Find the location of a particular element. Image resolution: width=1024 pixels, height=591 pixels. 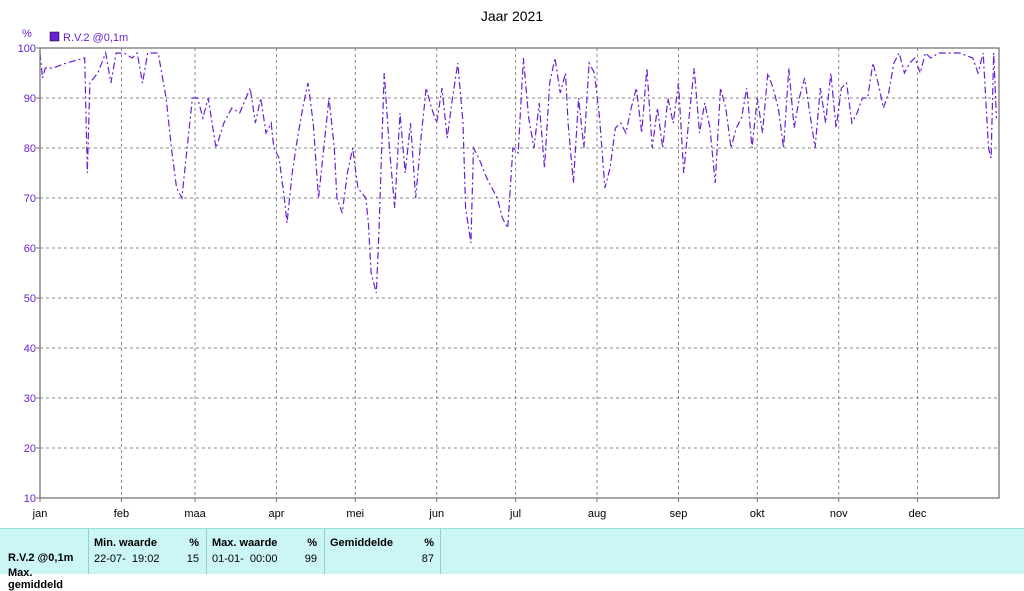

x-tick-label: jun is located at coordinates (436, 514).